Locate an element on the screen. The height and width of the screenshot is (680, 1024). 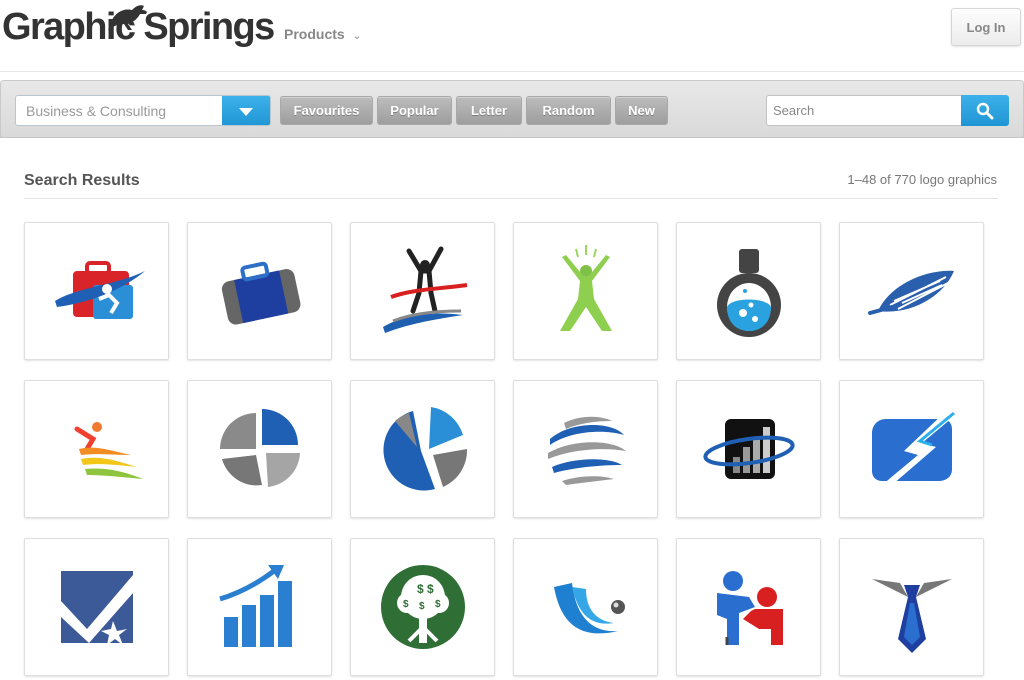
search-input is located at coordinates (864, 110).